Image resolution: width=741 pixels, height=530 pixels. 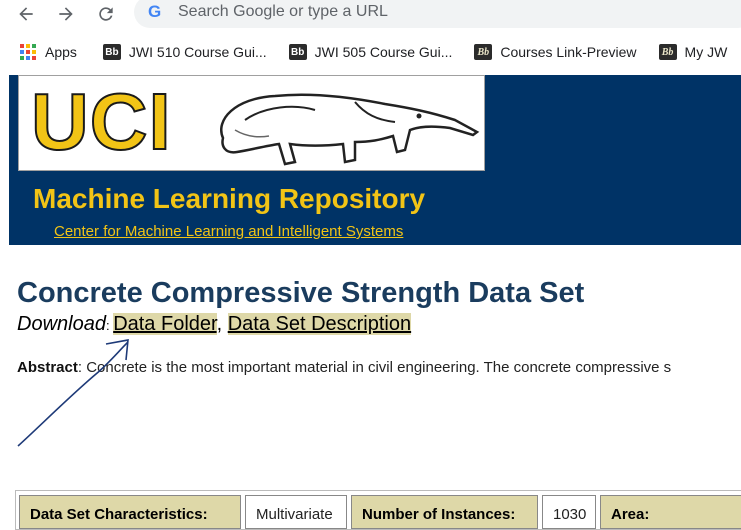 I want to click on data-set-description-link: Data Set Description, so click(x=319, y=324).